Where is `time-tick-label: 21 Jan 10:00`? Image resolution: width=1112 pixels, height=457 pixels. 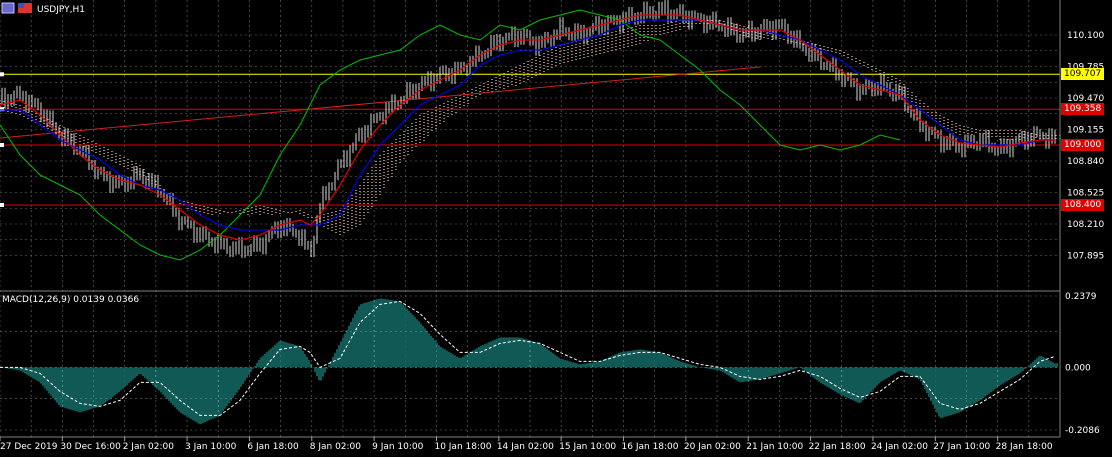 time-tick-label: 21 Jan 10:00 is located at coordinates (774, 447).